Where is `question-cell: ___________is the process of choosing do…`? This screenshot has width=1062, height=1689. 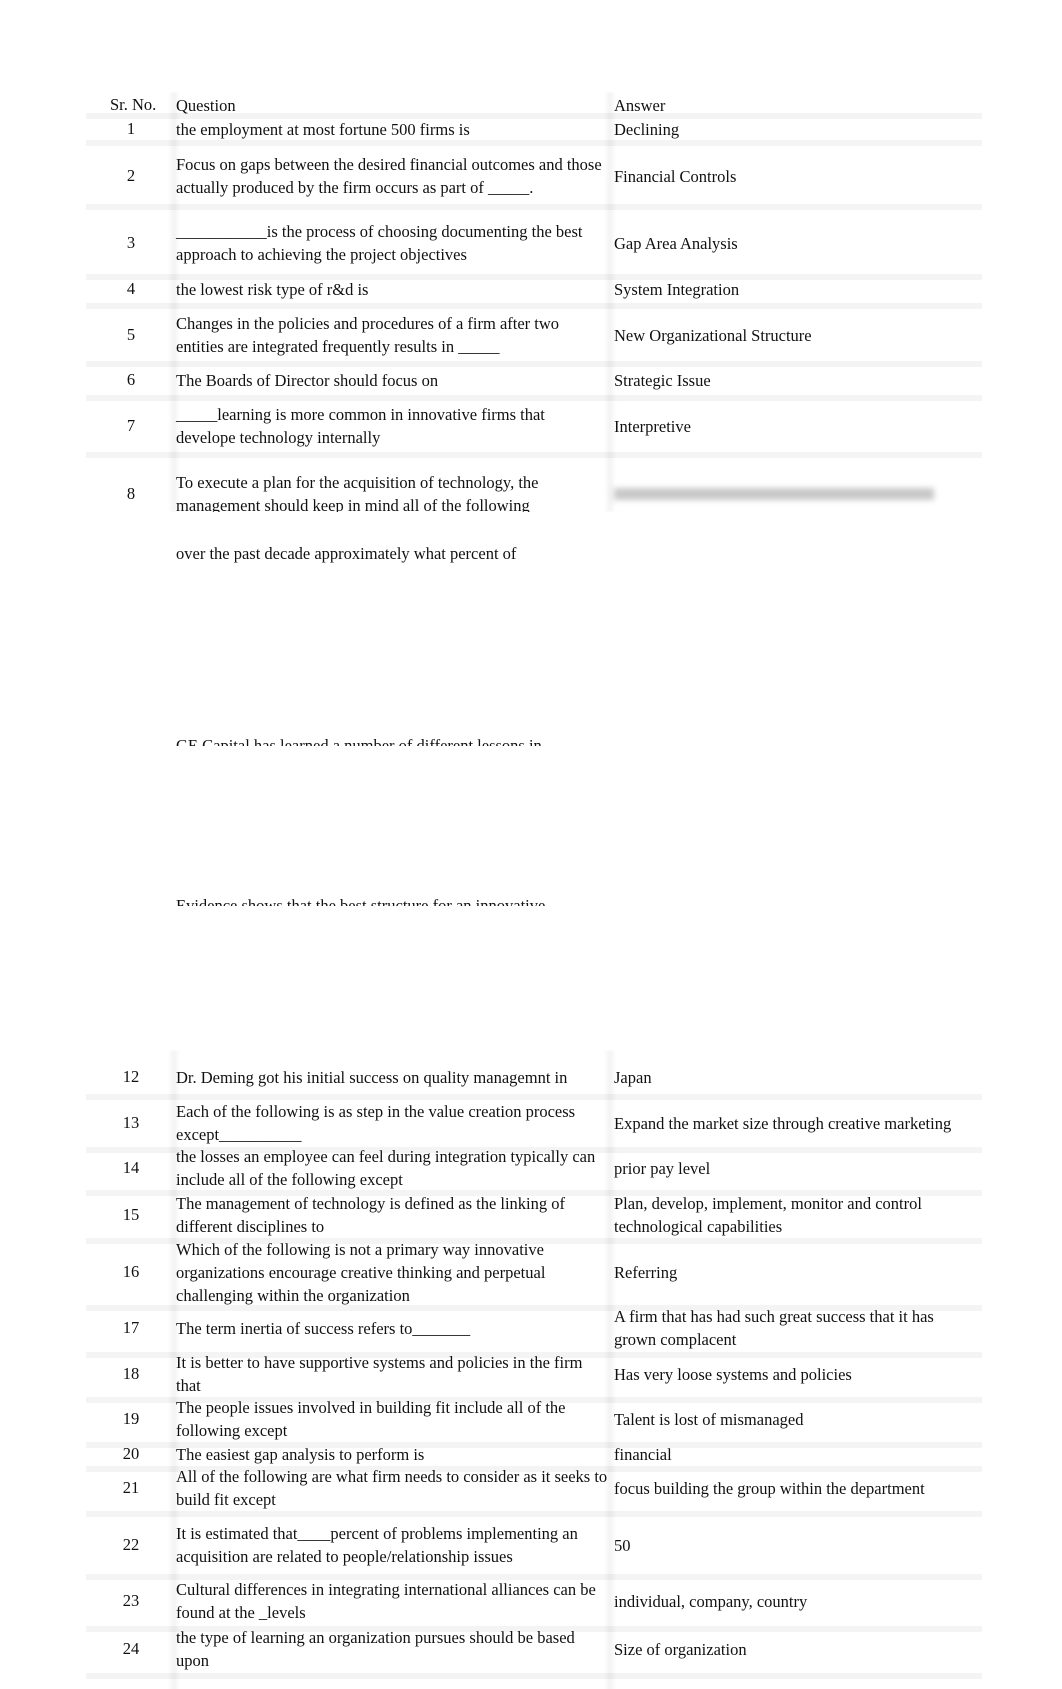 question-cell: ___________is the process of choosing do… is located at coordinates (379, 243).